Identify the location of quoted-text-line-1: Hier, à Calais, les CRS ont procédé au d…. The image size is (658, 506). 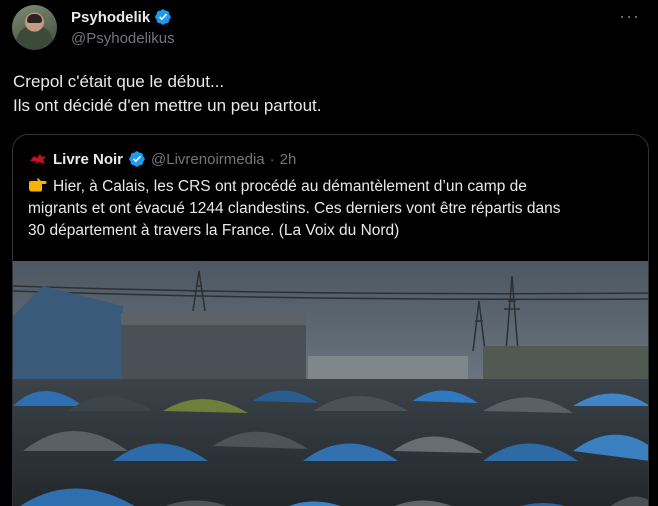
(290, 186).